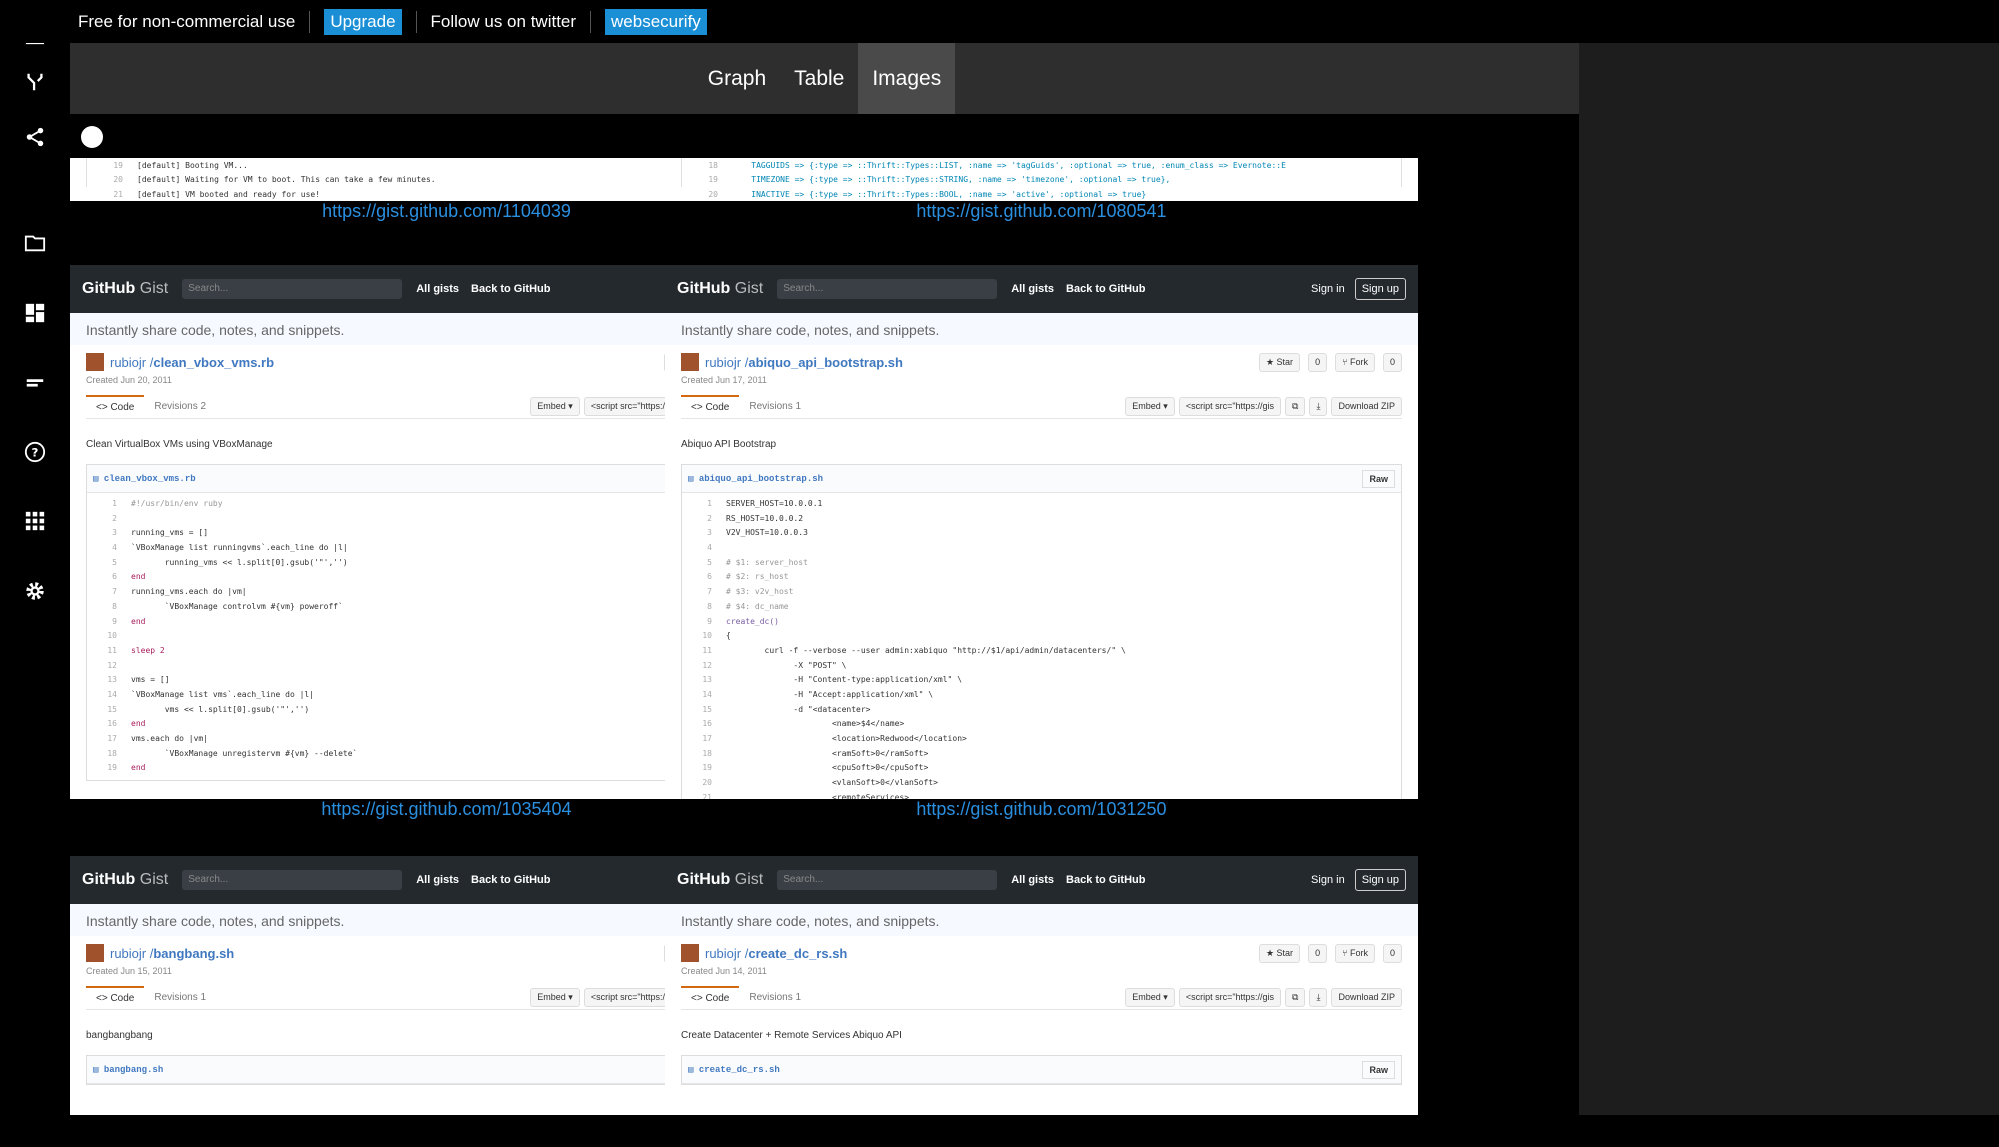 The width and height of the screenshot is (1999, 1147). What do you see at coordinates (193, 953) in the screenshot?
I see `gist-name: bangbang.sh` at bounding box center [193, 953].